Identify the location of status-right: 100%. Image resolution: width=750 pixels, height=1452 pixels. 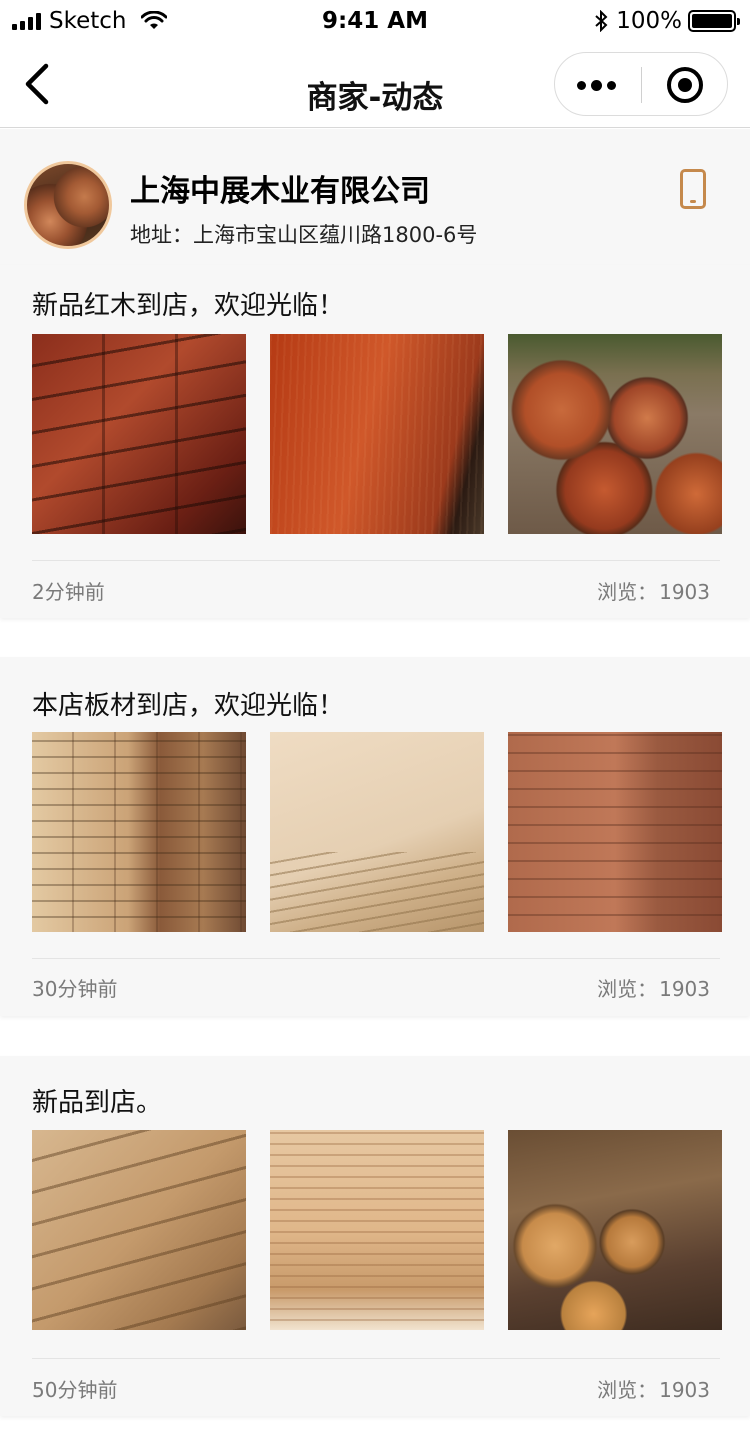
(667, 21).